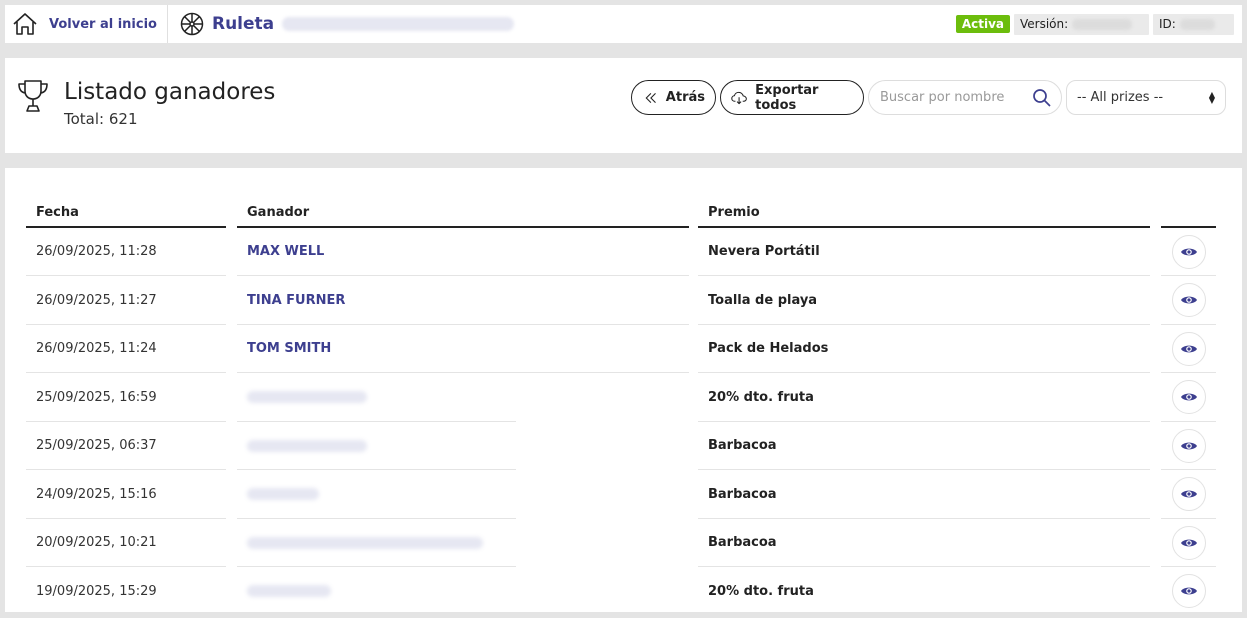 Image resolution: width=1247 pixels, height=618 pixels. Describe the element at coordinates (170, 92) in the screenshot. I see `page-title: Listado ganadores` at that location.